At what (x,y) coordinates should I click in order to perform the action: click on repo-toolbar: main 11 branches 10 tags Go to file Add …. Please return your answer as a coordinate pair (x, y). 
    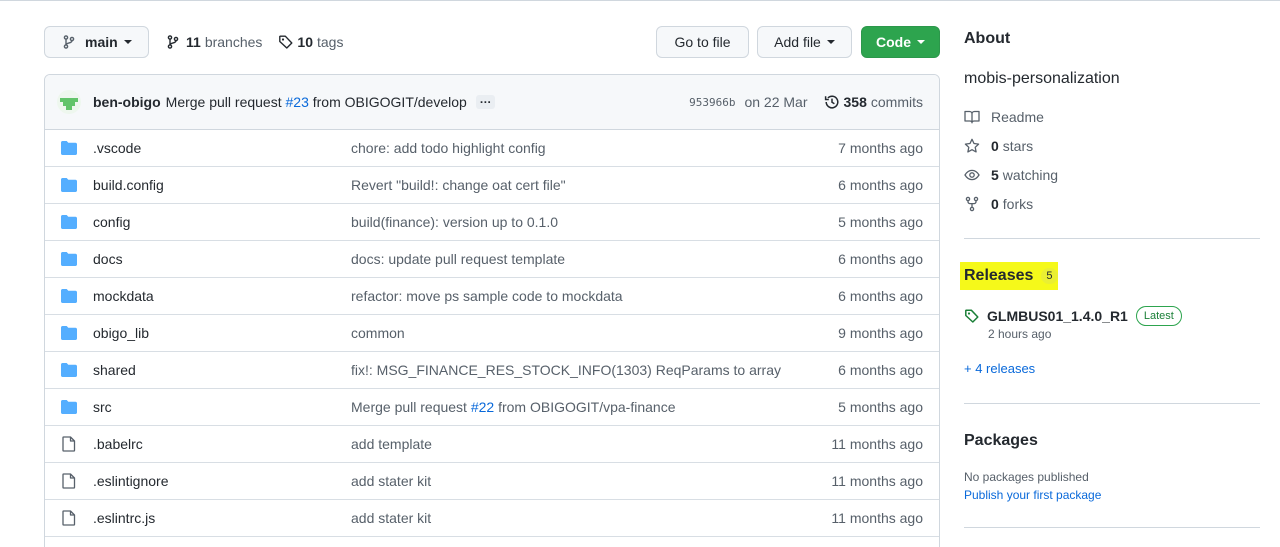
    Looking at the image, I should click on (492, 42).